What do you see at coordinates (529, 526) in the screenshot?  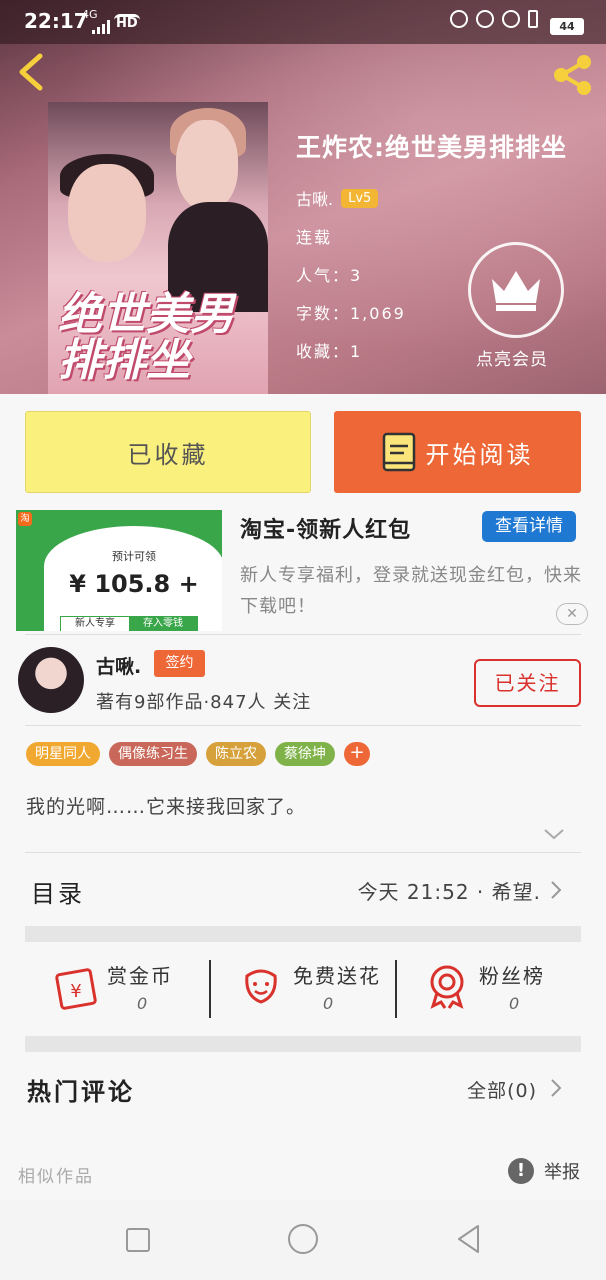 I see `ad-details-button: 查看详情` at bounding box center [529, 526].